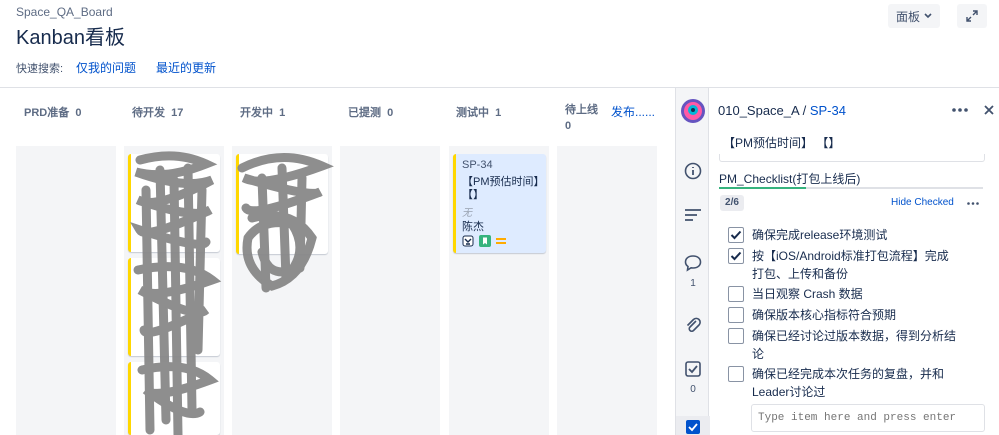 The image size is (999, 435). What do you see at coordinates (758, 110) in the screenshot?
I see `breadcrumb-project: 010_Space_A` at bounding box center [758, 110].